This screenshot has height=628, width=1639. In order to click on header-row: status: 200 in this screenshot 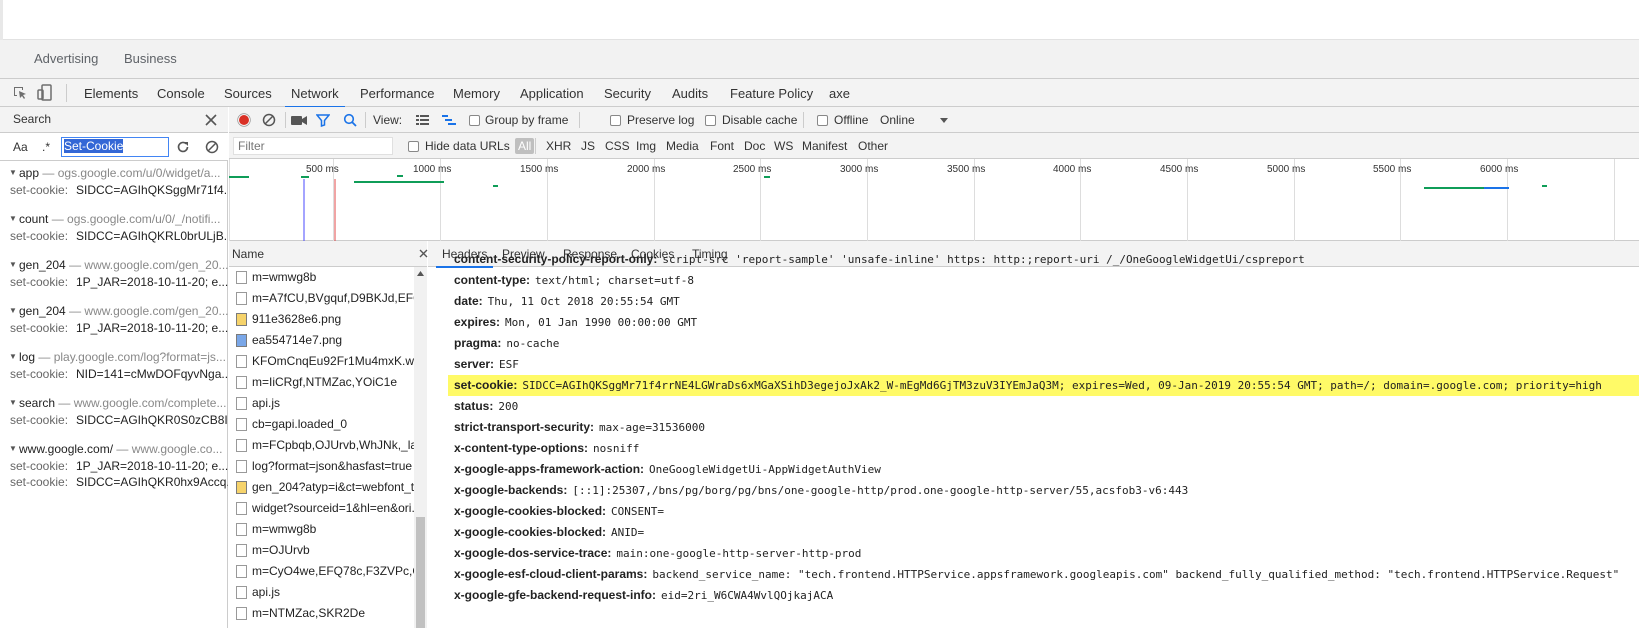, I will do `click(1033, 406)`.